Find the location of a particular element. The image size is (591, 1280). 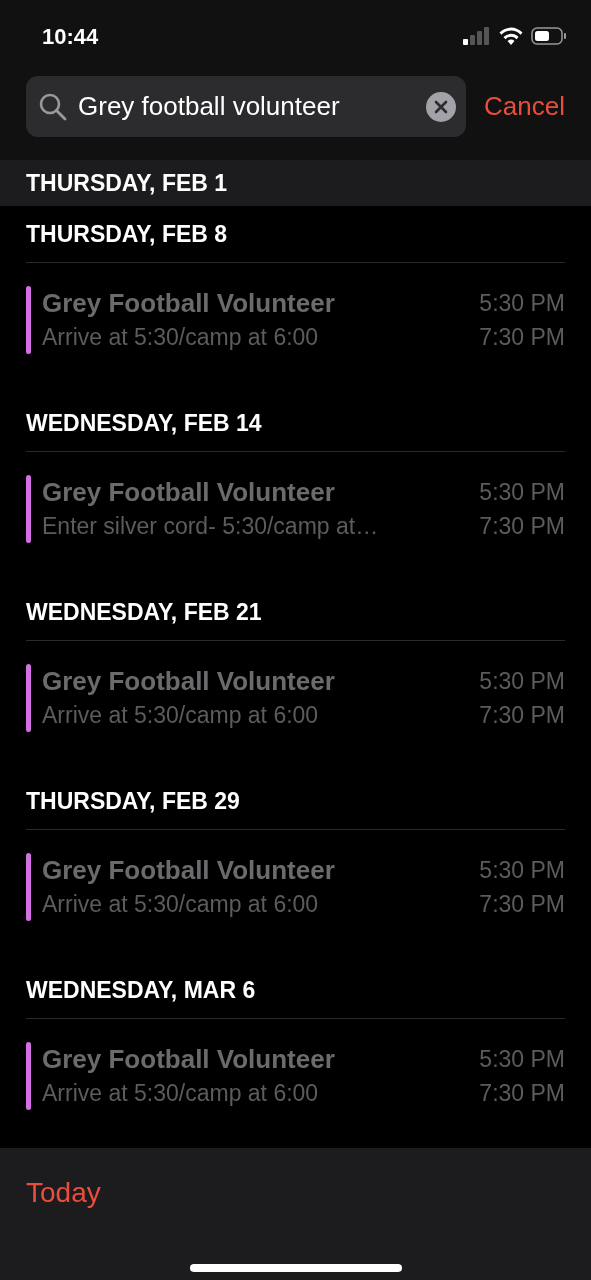

date-header: WEDNESDAY, FEB 21 is located at coordinates (144, 612).